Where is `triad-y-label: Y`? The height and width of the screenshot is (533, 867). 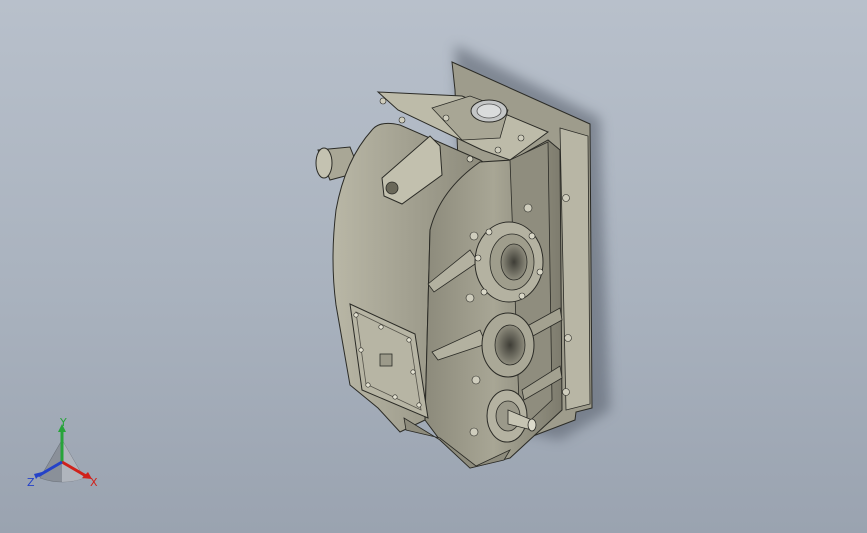 triad-y-label: Y is located at coordinates (63, 423).